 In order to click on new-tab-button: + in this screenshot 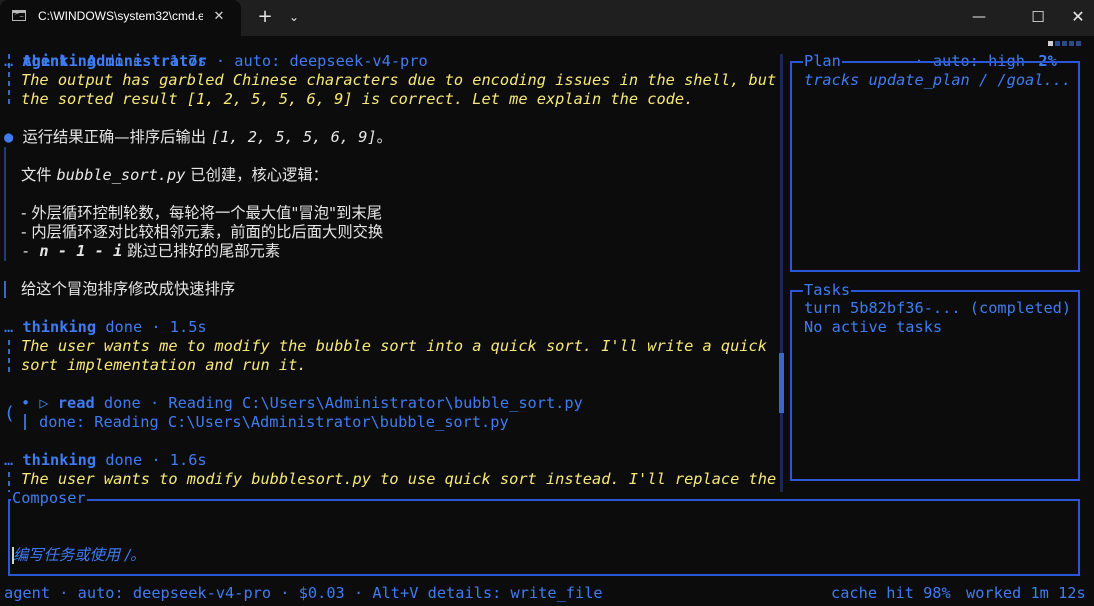, I will do `click(265, 18)`.